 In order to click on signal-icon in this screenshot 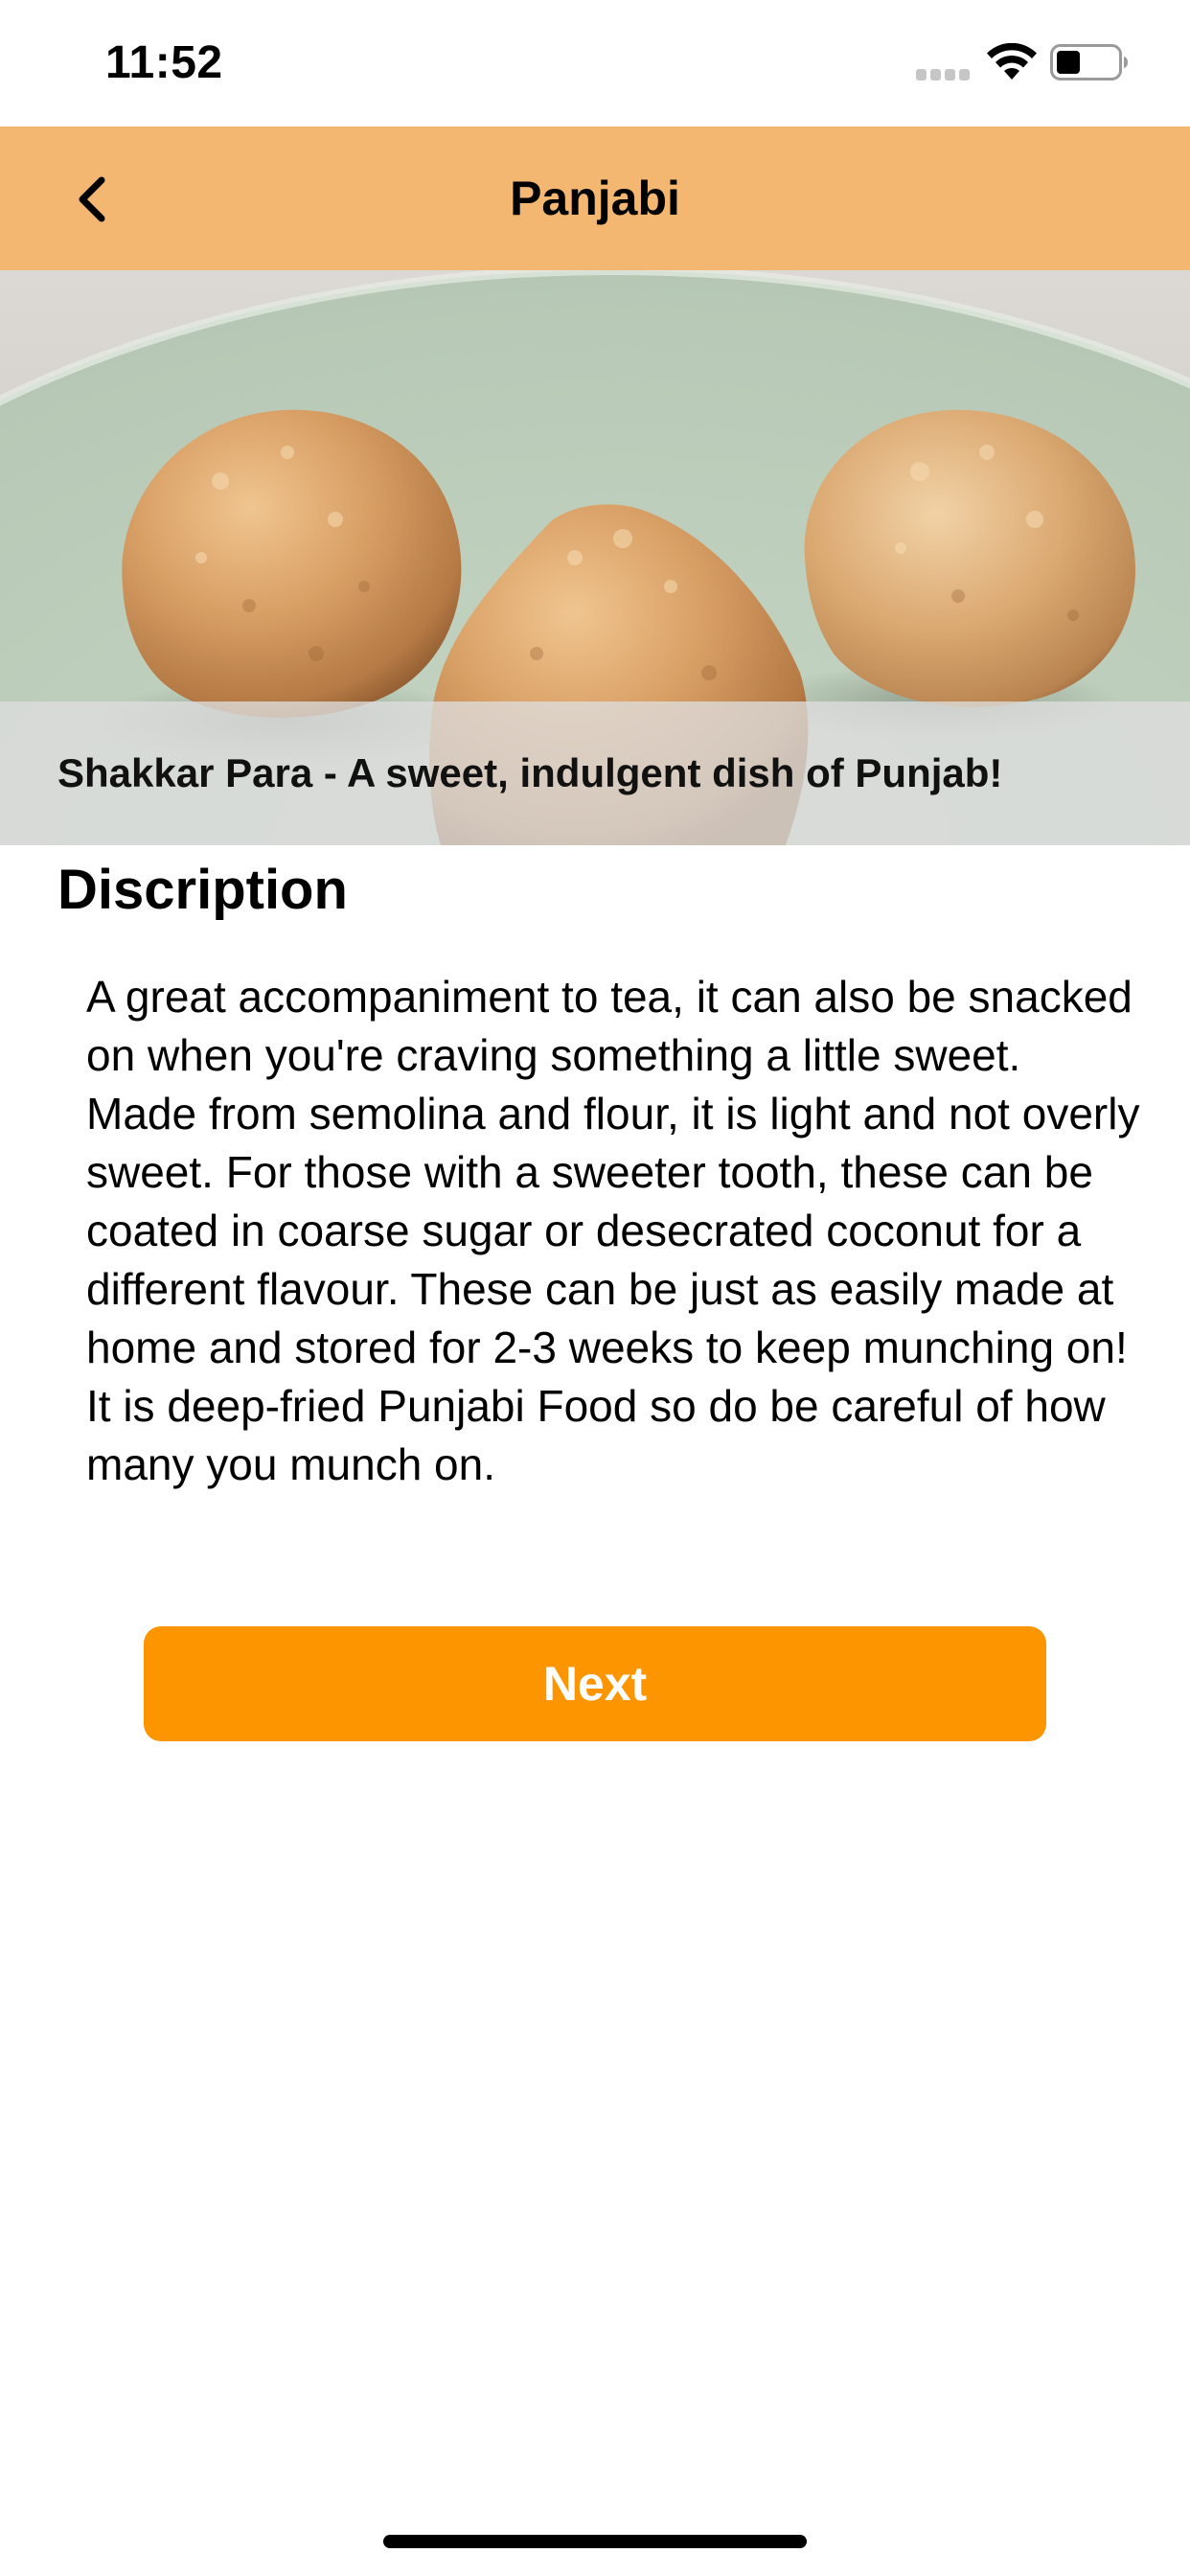, I will do `click(944, 74)`.